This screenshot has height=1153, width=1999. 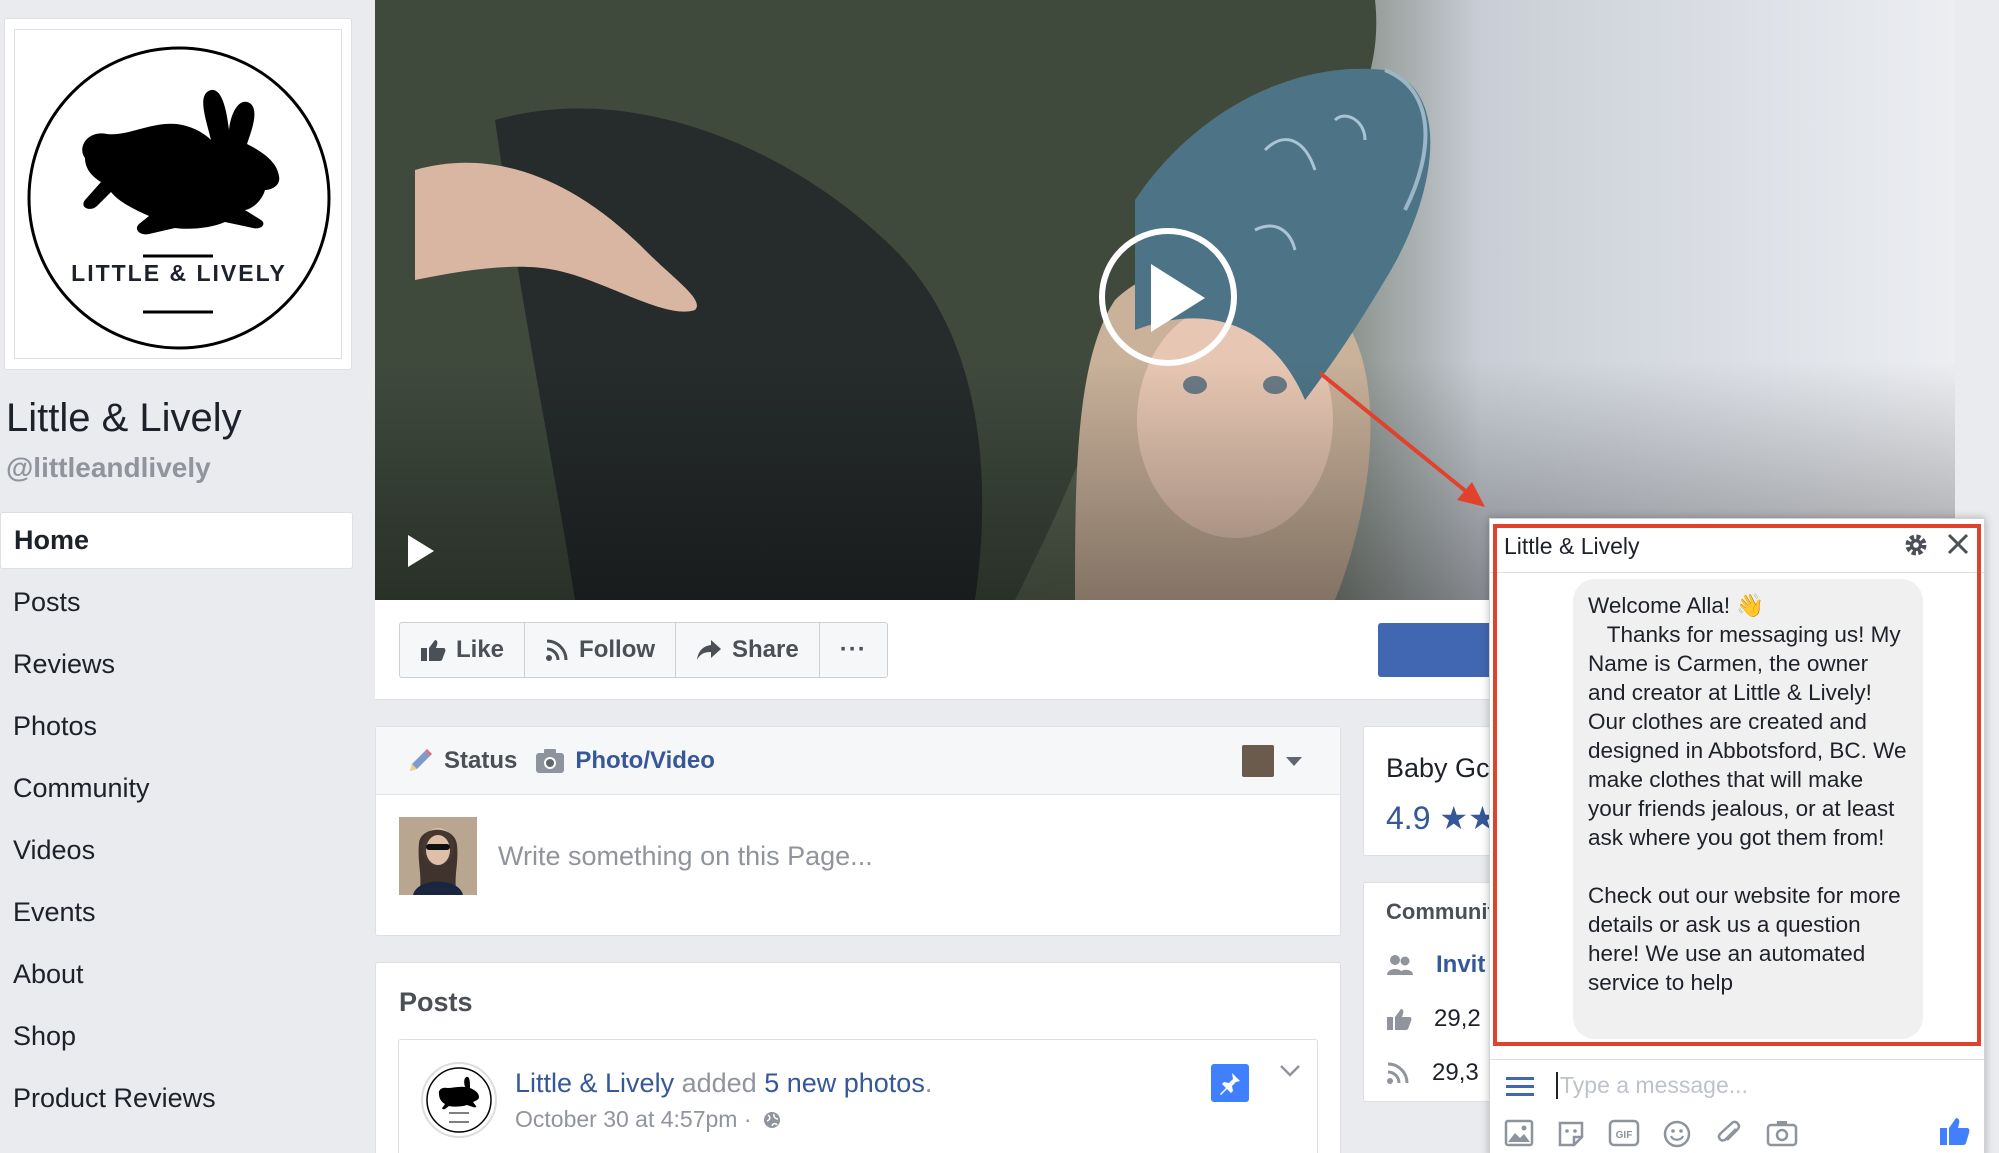 I want to click on share-label: Share, so click(x=765, y=649).